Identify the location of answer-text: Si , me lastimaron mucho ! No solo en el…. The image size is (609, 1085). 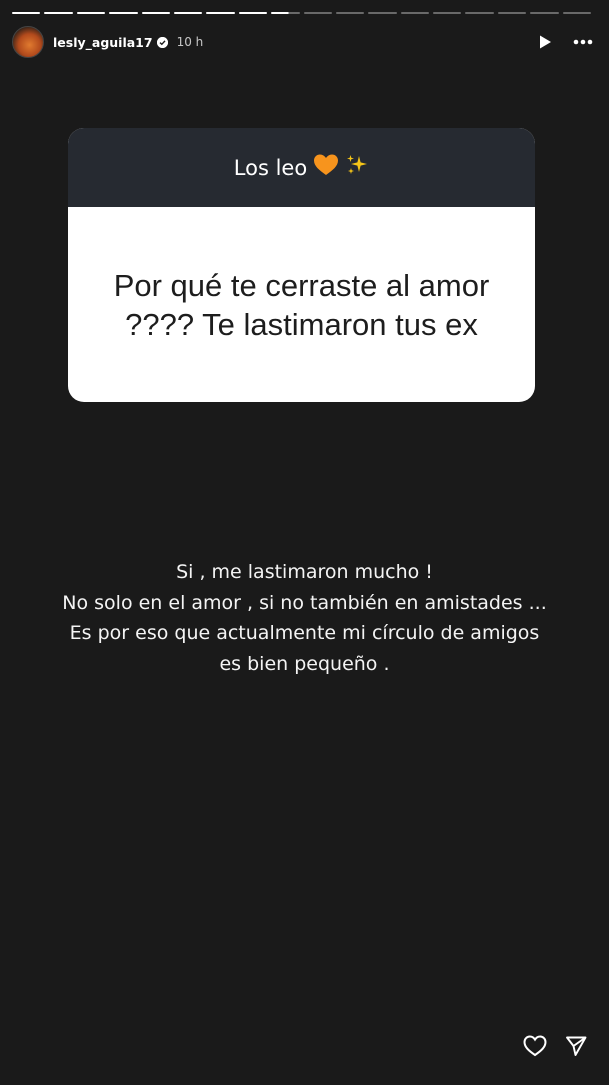
(304, 618).